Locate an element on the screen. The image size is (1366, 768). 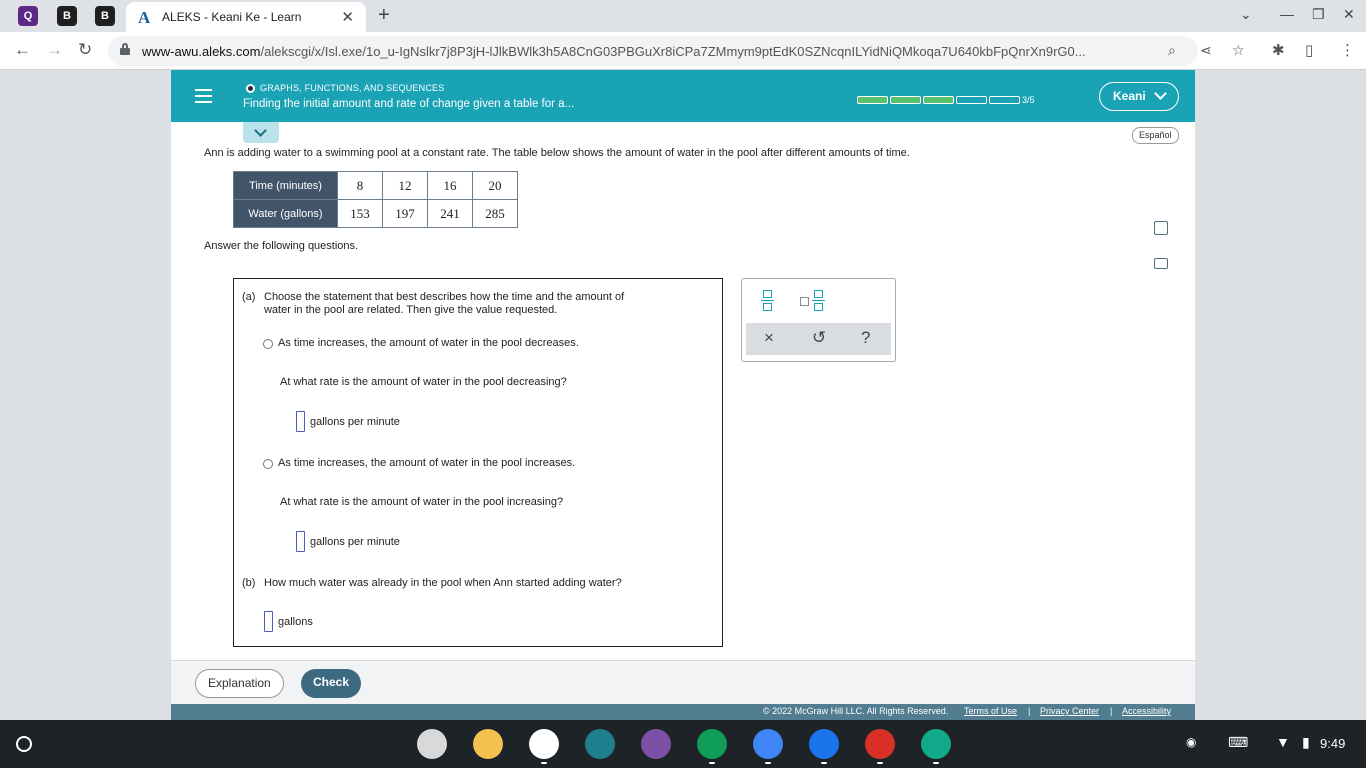
privacy-center-link: Privacy Center is located at coordinates (1069, 711).